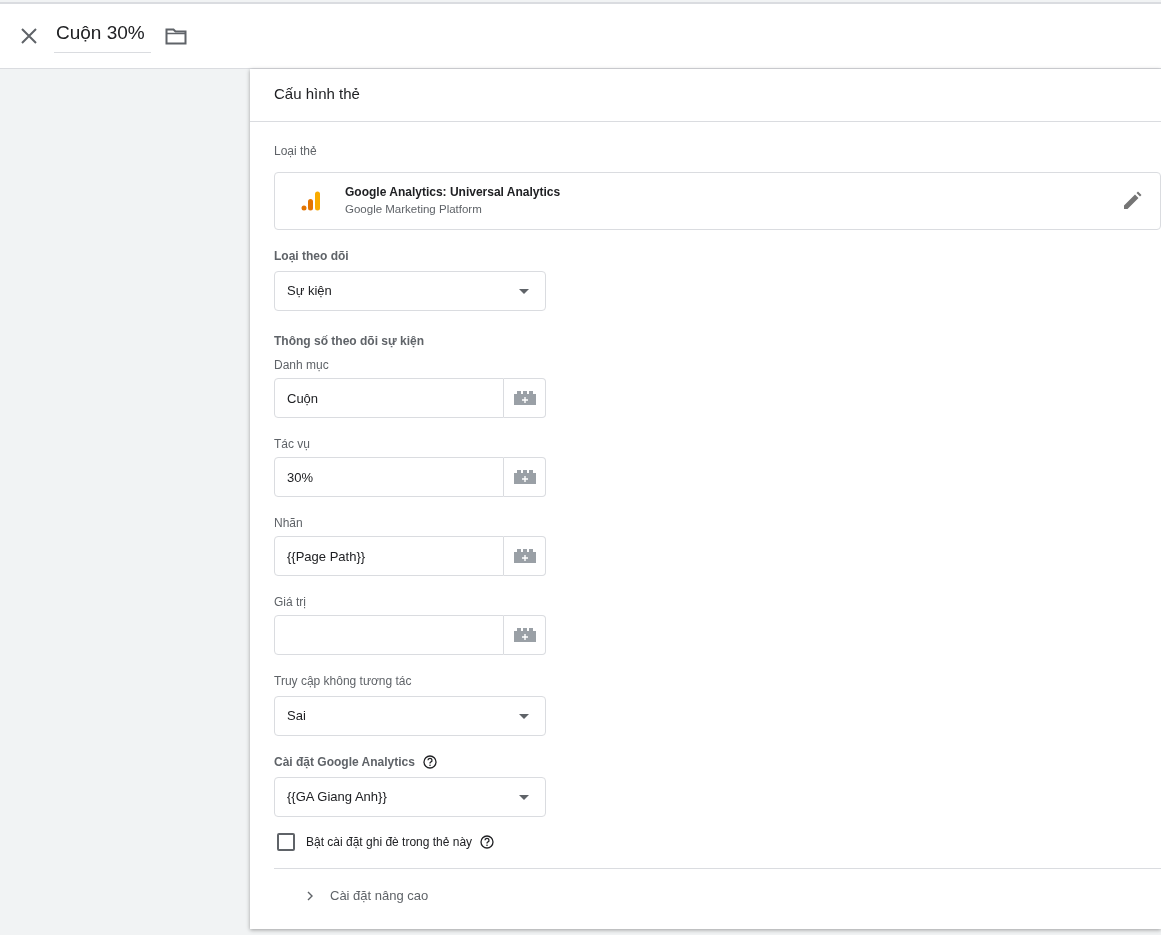 This screenshot has width=1161, height=935. What do you see at coordinates (410, 797) in the screenshot?
I see `dropdown: {{GA Giang Anh}}` at bounding box center [410, 797].